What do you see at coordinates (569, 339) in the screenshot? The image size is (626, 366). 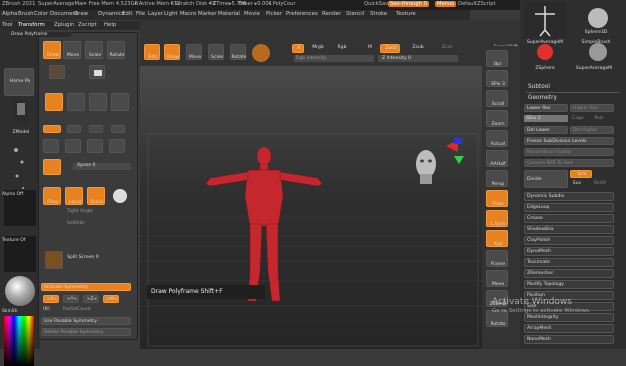 I see `geometry-item-nanomesh: NanoMesh` at bounding box center [569, 339].